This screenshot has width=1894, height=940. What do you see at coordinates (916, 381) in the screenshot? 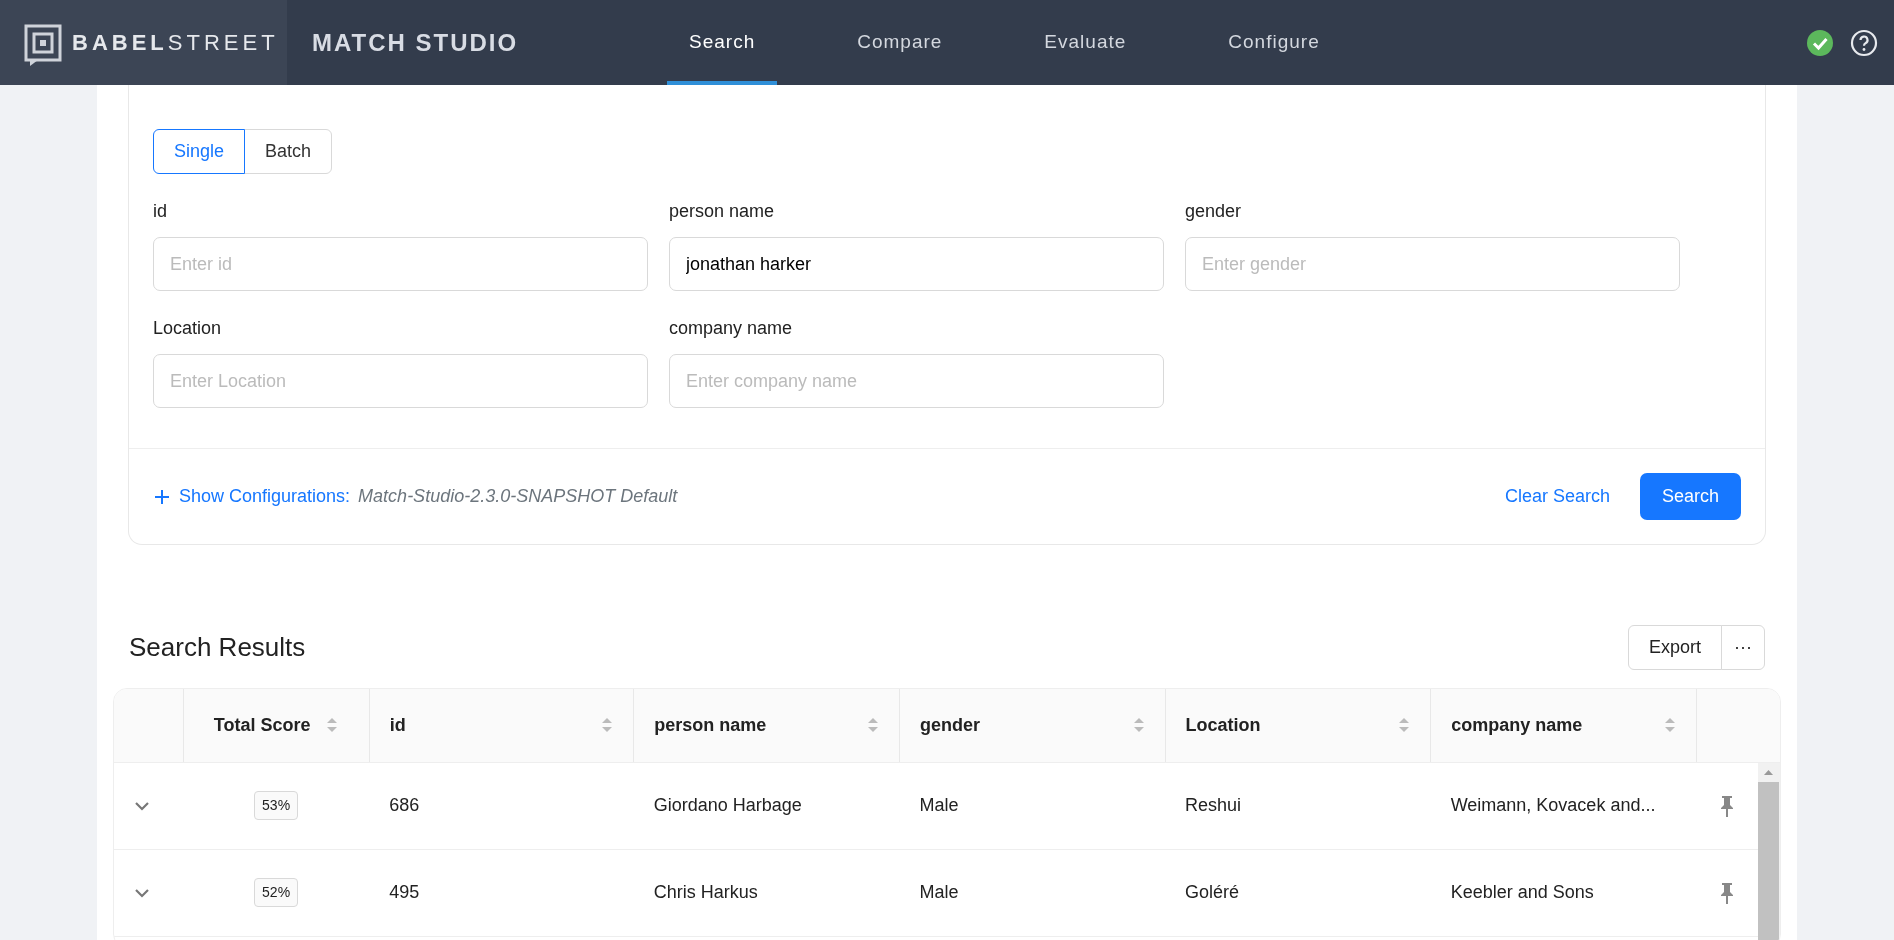
I see `input-field: Enter company name` at bounding box center [916, 381].